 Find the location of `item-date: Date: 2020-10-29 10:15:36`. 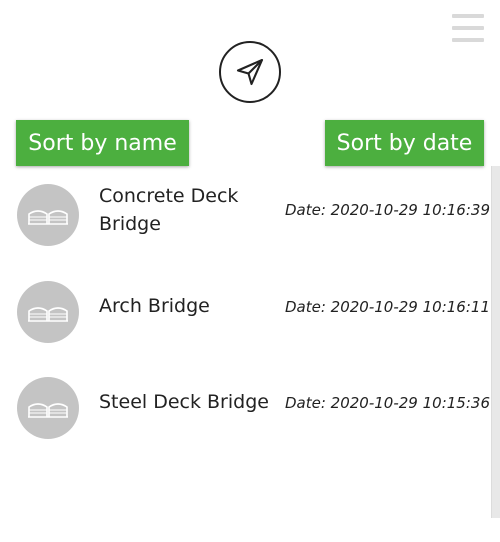

item-date: Date: 2020-10-29 10:15:36 is located at coordinates (387, 403).